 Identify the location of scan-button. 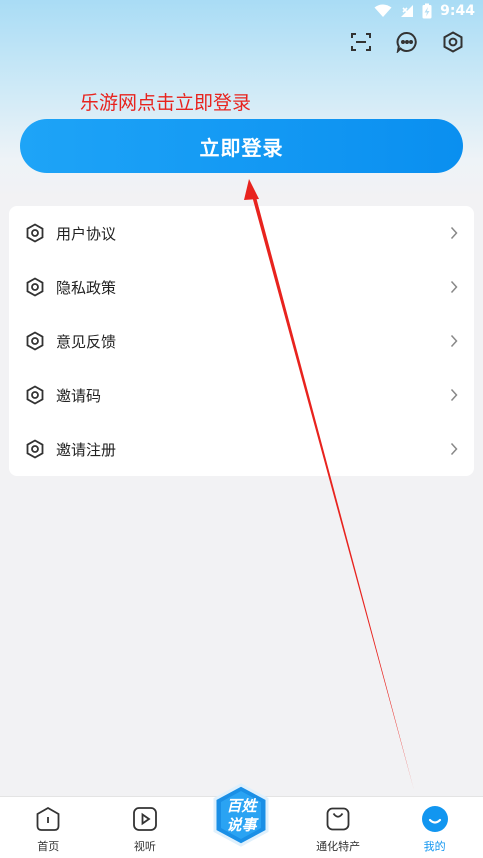
(361, 44).